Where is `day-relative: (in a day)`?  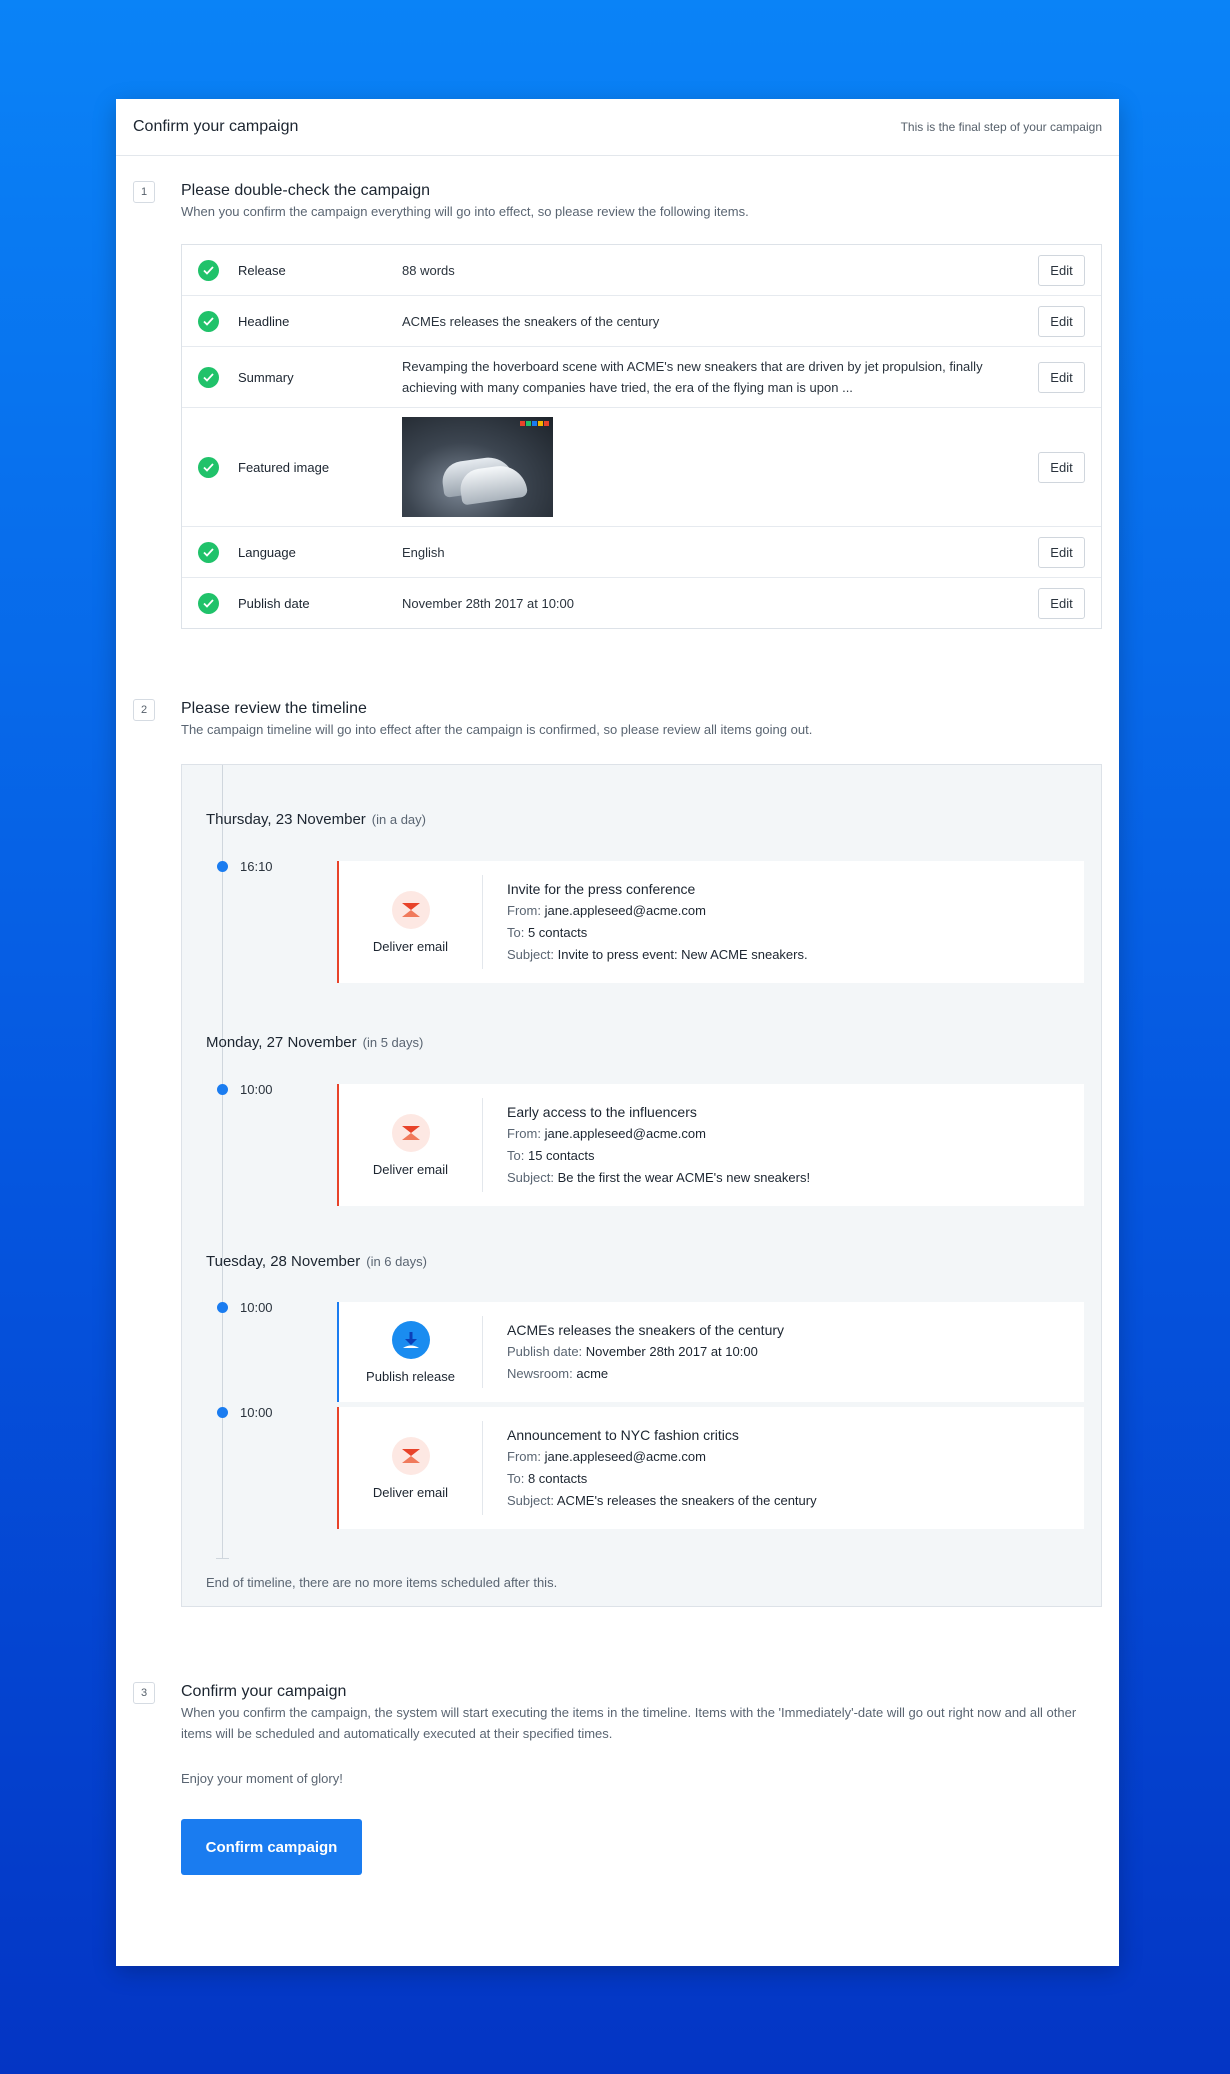
day-relative: (in a day) is located at coordinates (398, 819).